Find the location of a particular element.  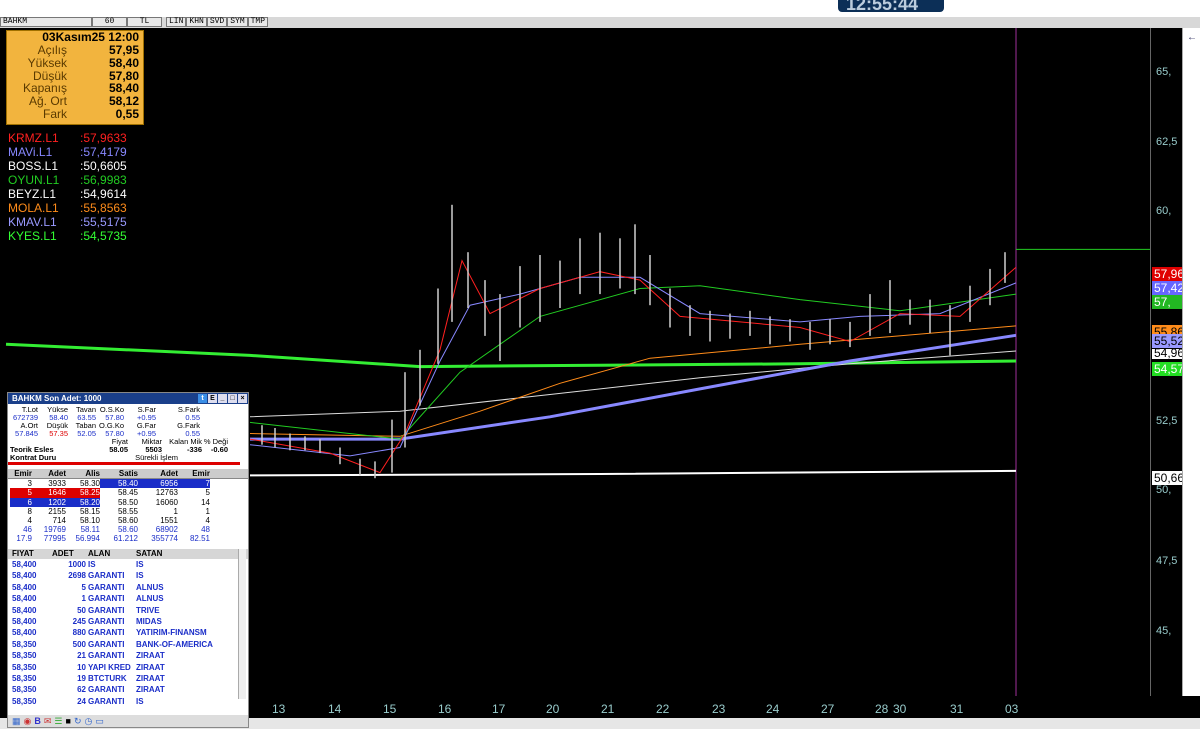

trade-header-cell: ALAN is located at coordinates (99, 553).